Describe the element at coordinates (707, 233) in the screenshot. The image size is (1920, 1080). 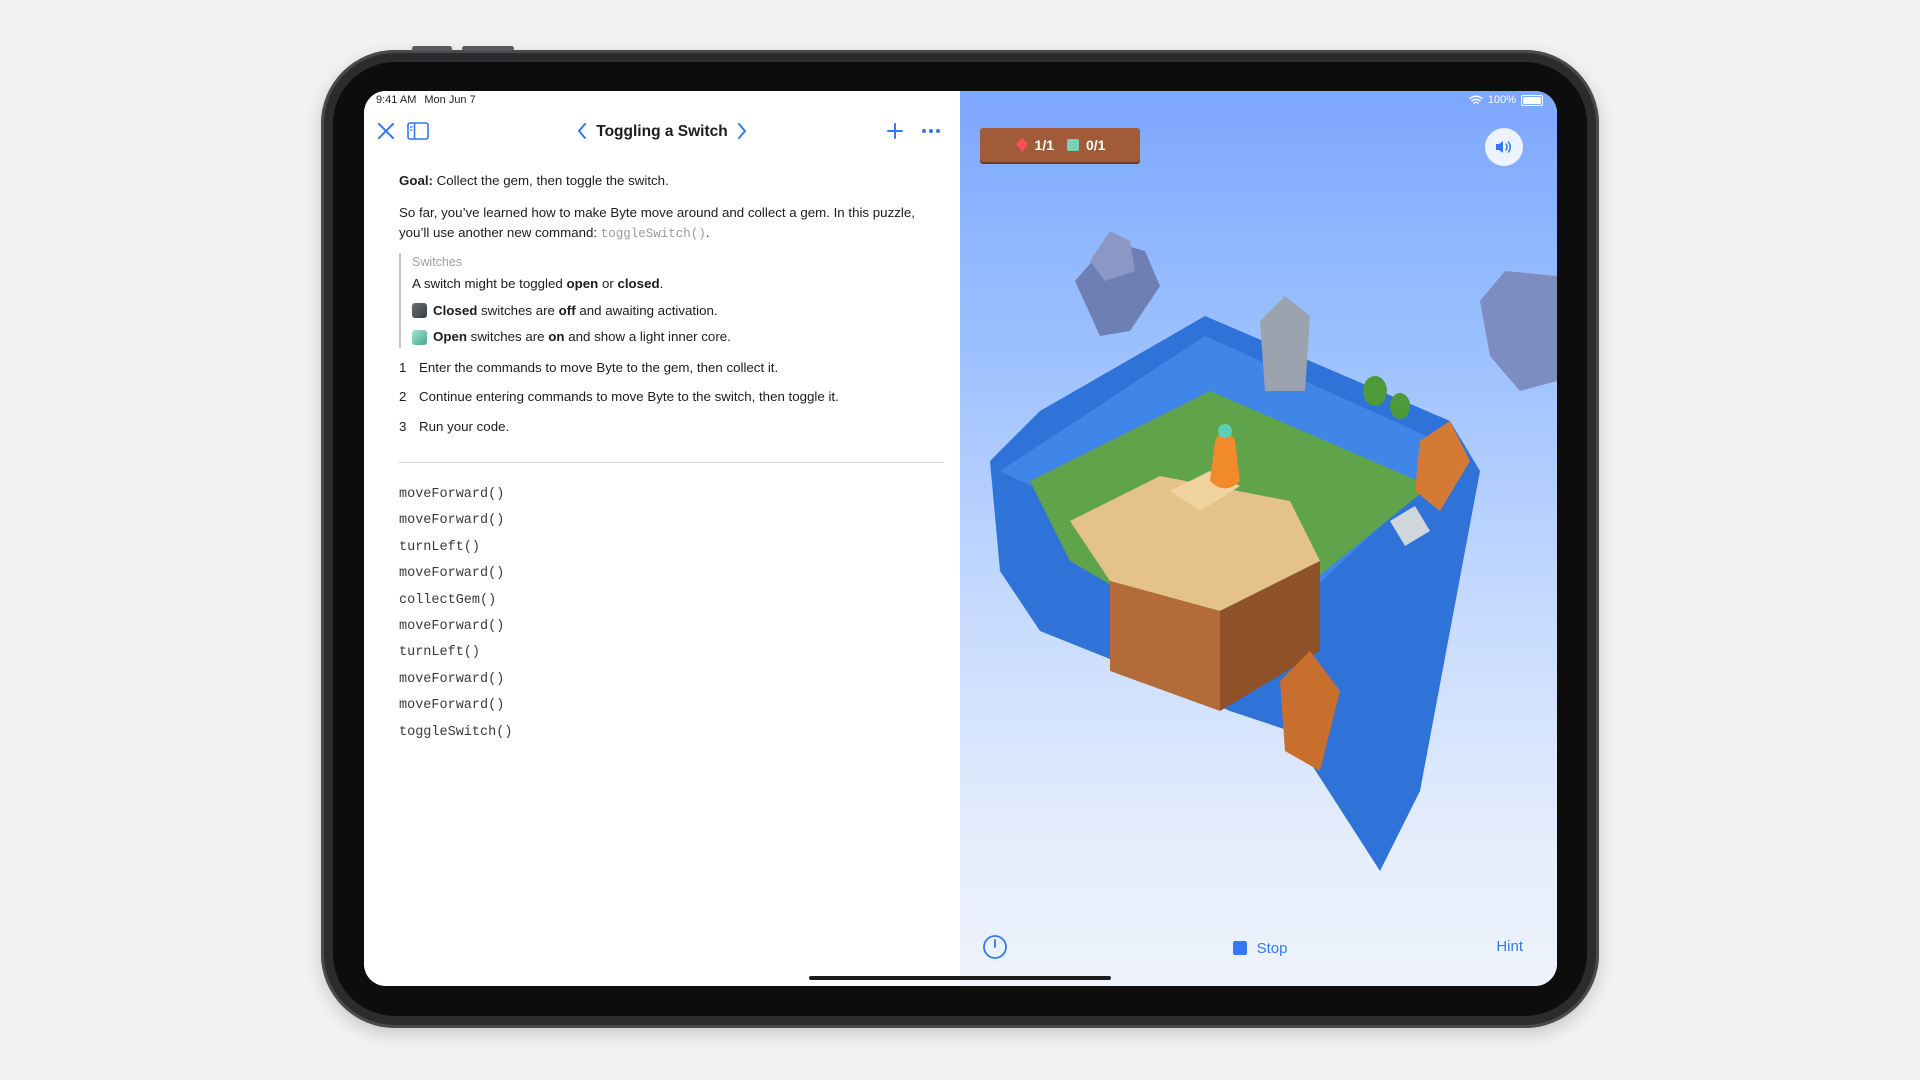
I see `intro-end: .` at that location.